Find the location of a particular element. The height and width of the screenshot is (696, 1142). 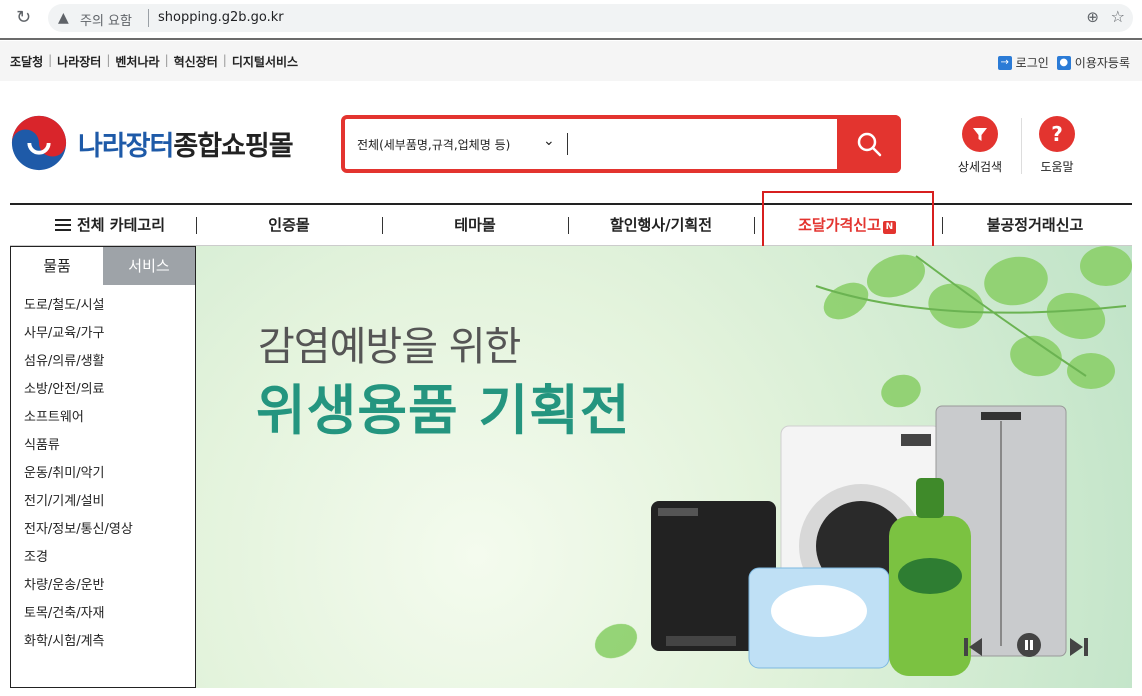

pause-slide-button is located at coordinates (1029, 645).